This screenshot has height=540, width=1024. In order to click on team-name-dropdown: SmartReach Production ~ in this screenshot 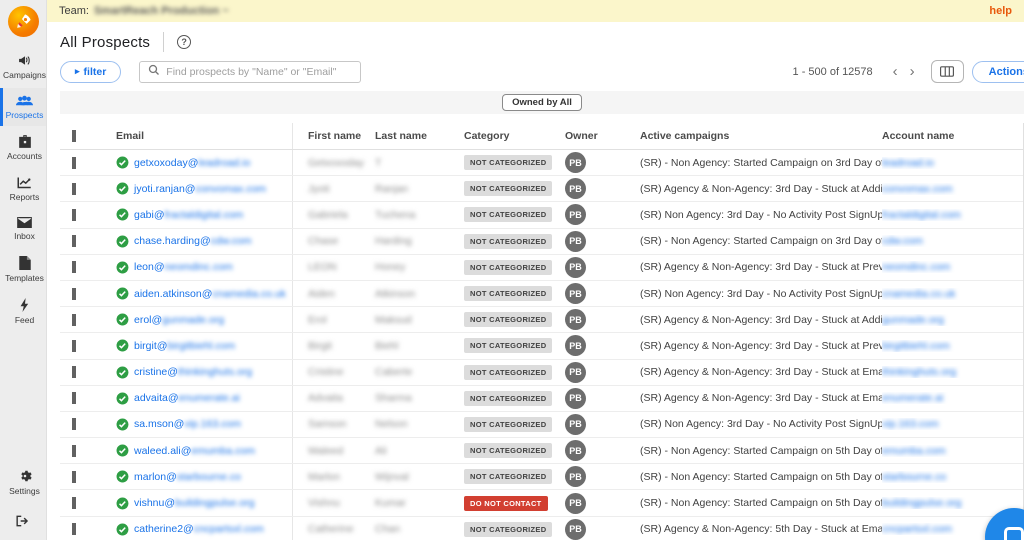, I will do `click(161, 11)`.